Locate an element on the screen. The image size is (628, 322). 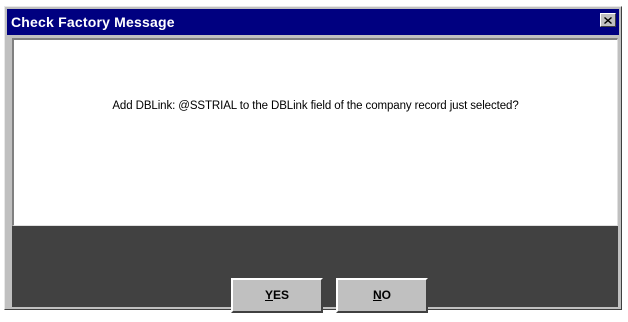
yes-button-mnemonic: Y is located at coordinates (268, 295).